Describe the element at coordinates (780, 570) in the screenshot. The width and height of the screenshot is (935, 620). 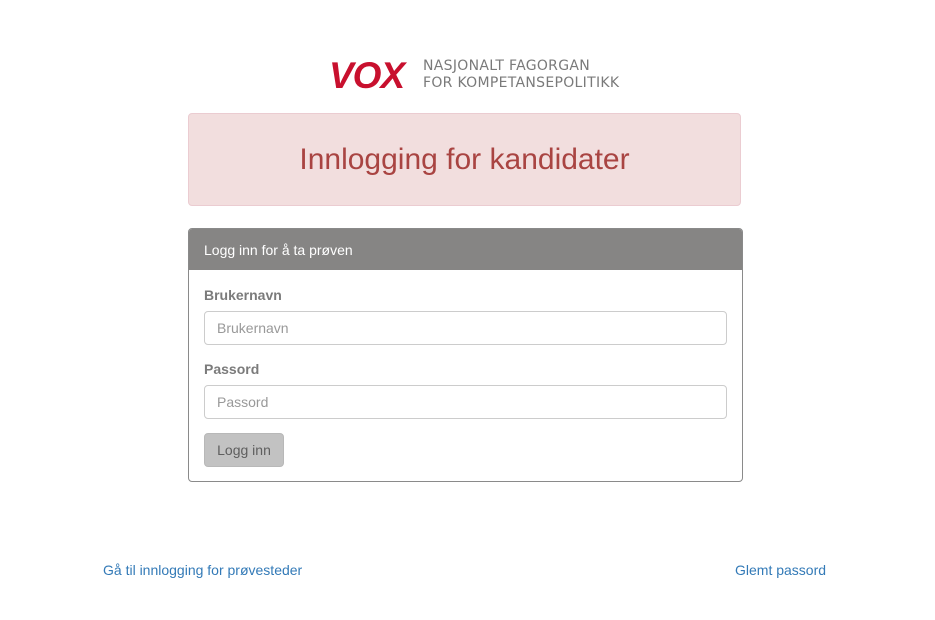
I see `forgot-password-link: Glemt passord` at that location.